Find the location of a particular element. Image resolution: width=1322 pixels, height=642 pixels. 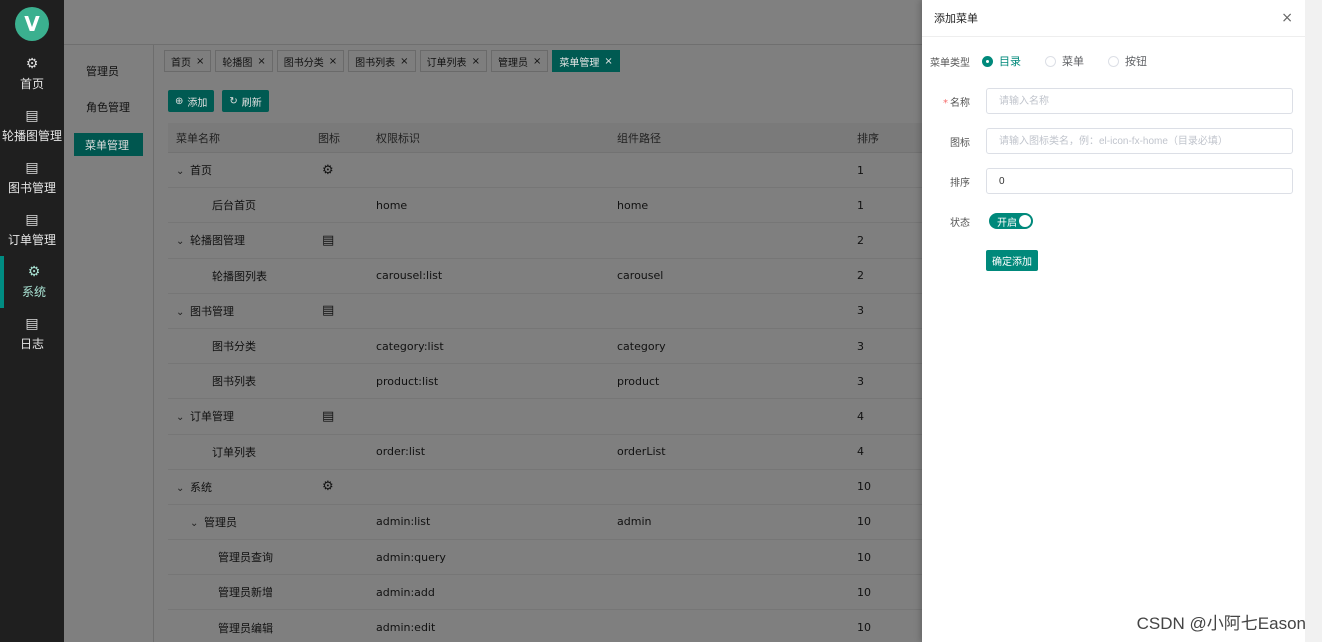

header-name: 菜单名称 is located at coordinates (198, 138).